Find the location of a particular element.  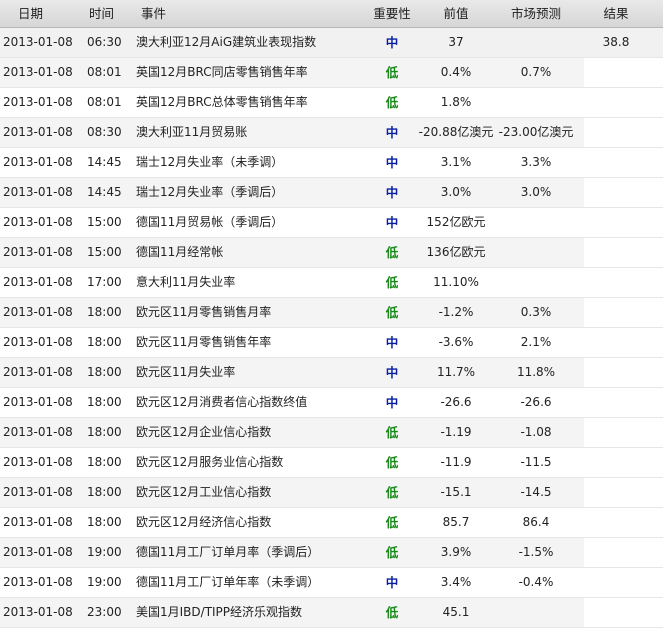

table-row: 2013-01-08 18:00 欧元区12月企业信心指数 低 -1.19 -1.08 is located at coordinates (331, 433).